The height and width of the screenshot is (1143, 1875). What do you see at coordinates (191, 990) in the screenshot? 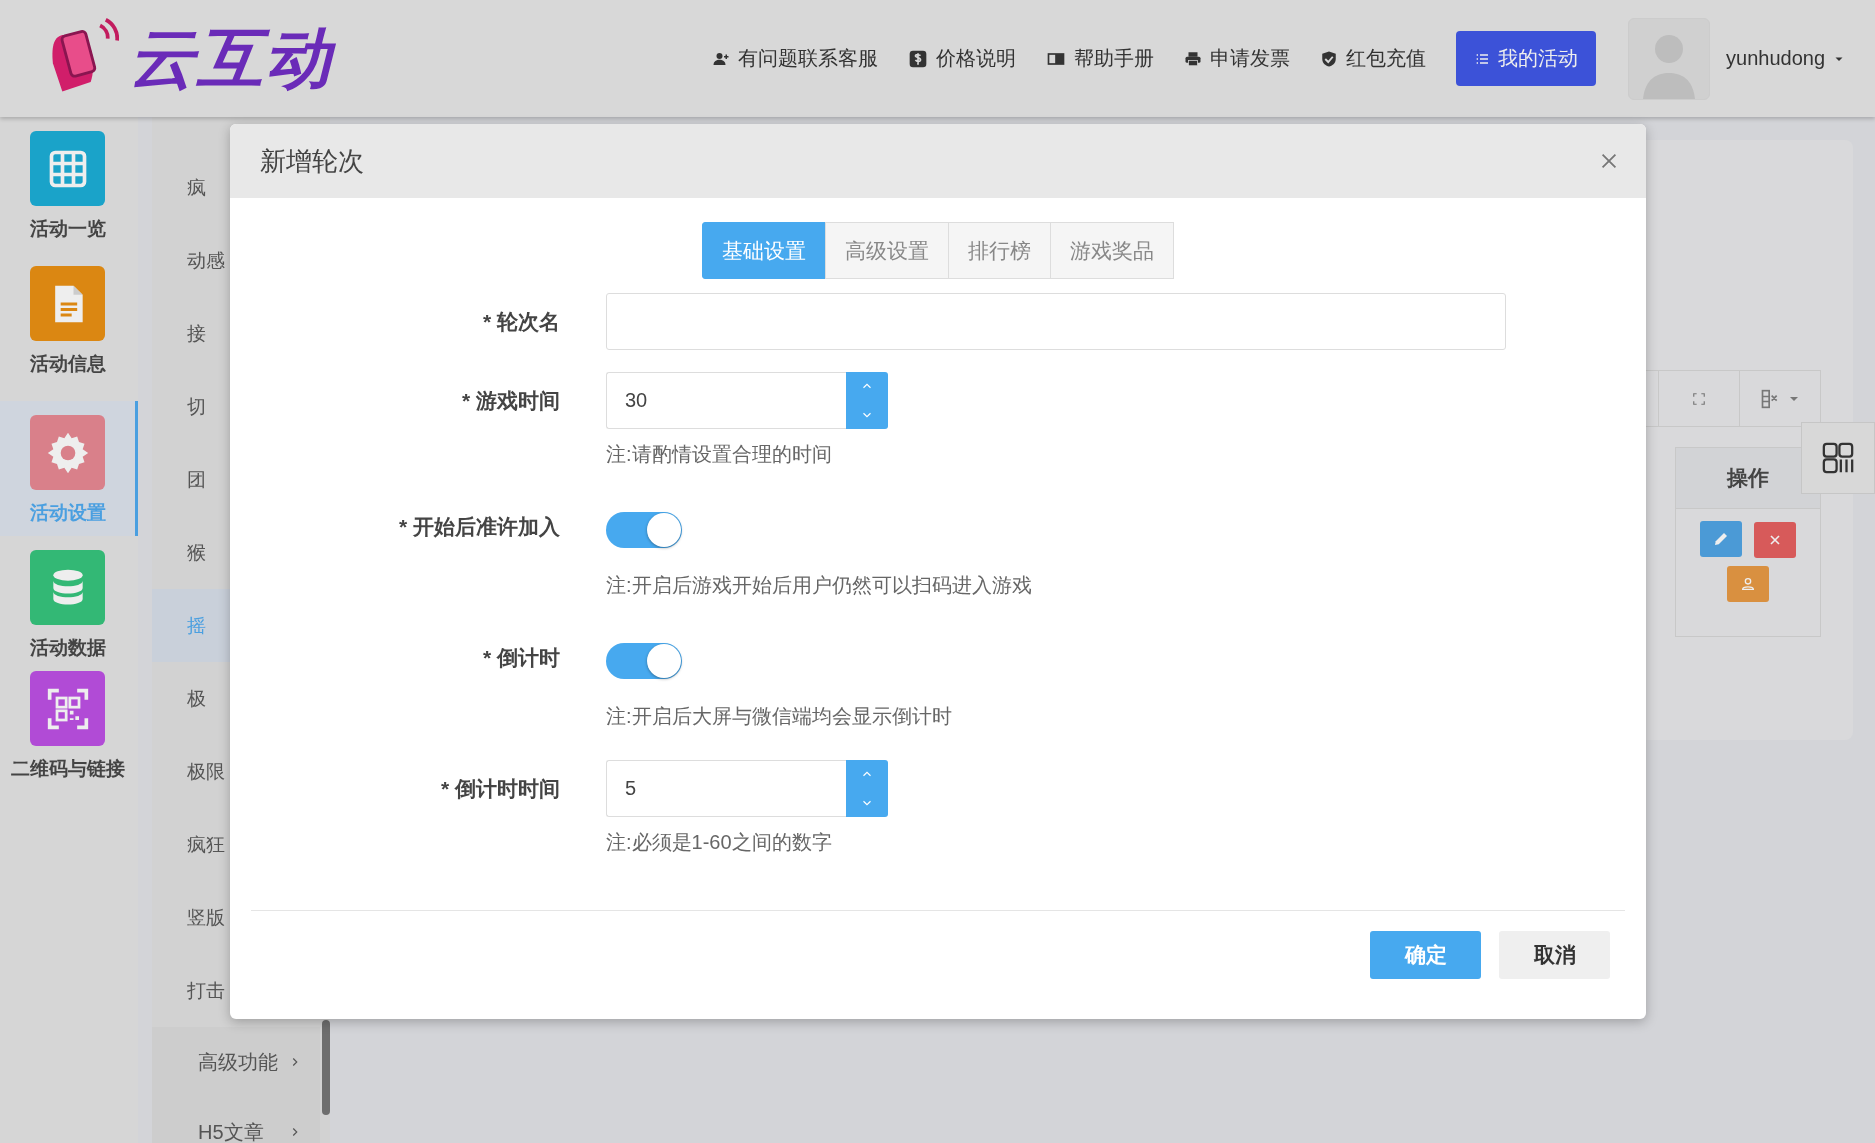
I see `submenu-item: 打击` at bounding box center [191, 990].